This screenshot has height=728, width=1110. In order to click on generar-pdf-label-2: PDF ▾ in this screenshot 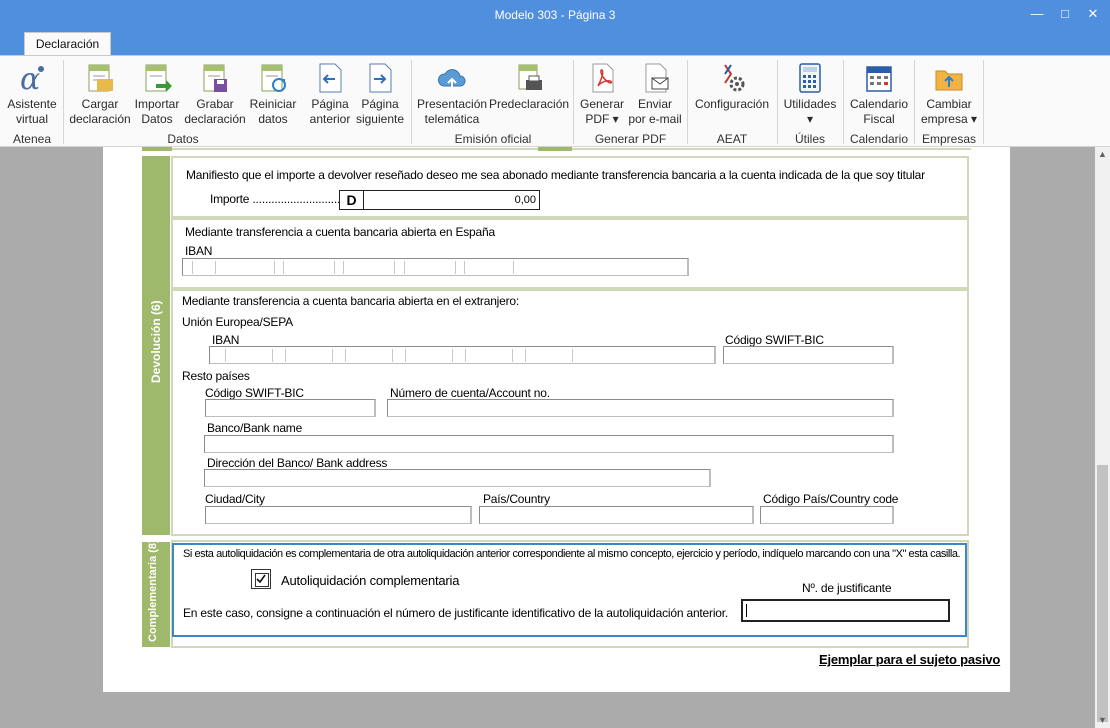, I will do `click(602, 119)`.